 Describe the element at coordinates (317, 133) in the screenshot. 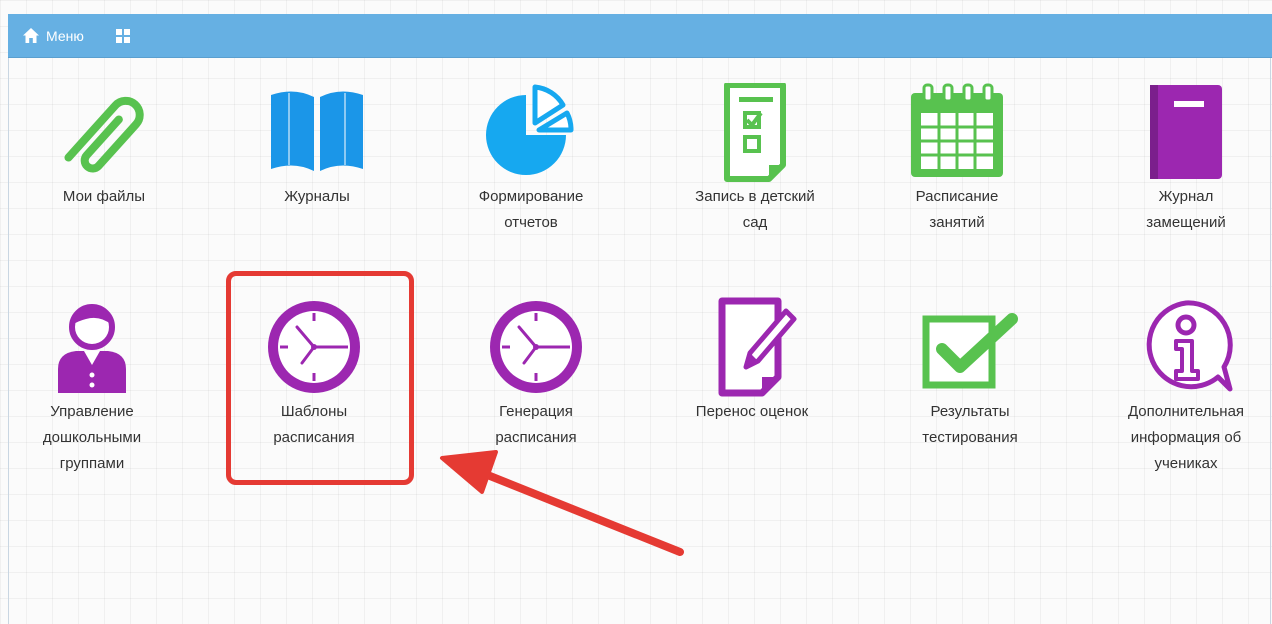

I see `open-book-icon` at that location.